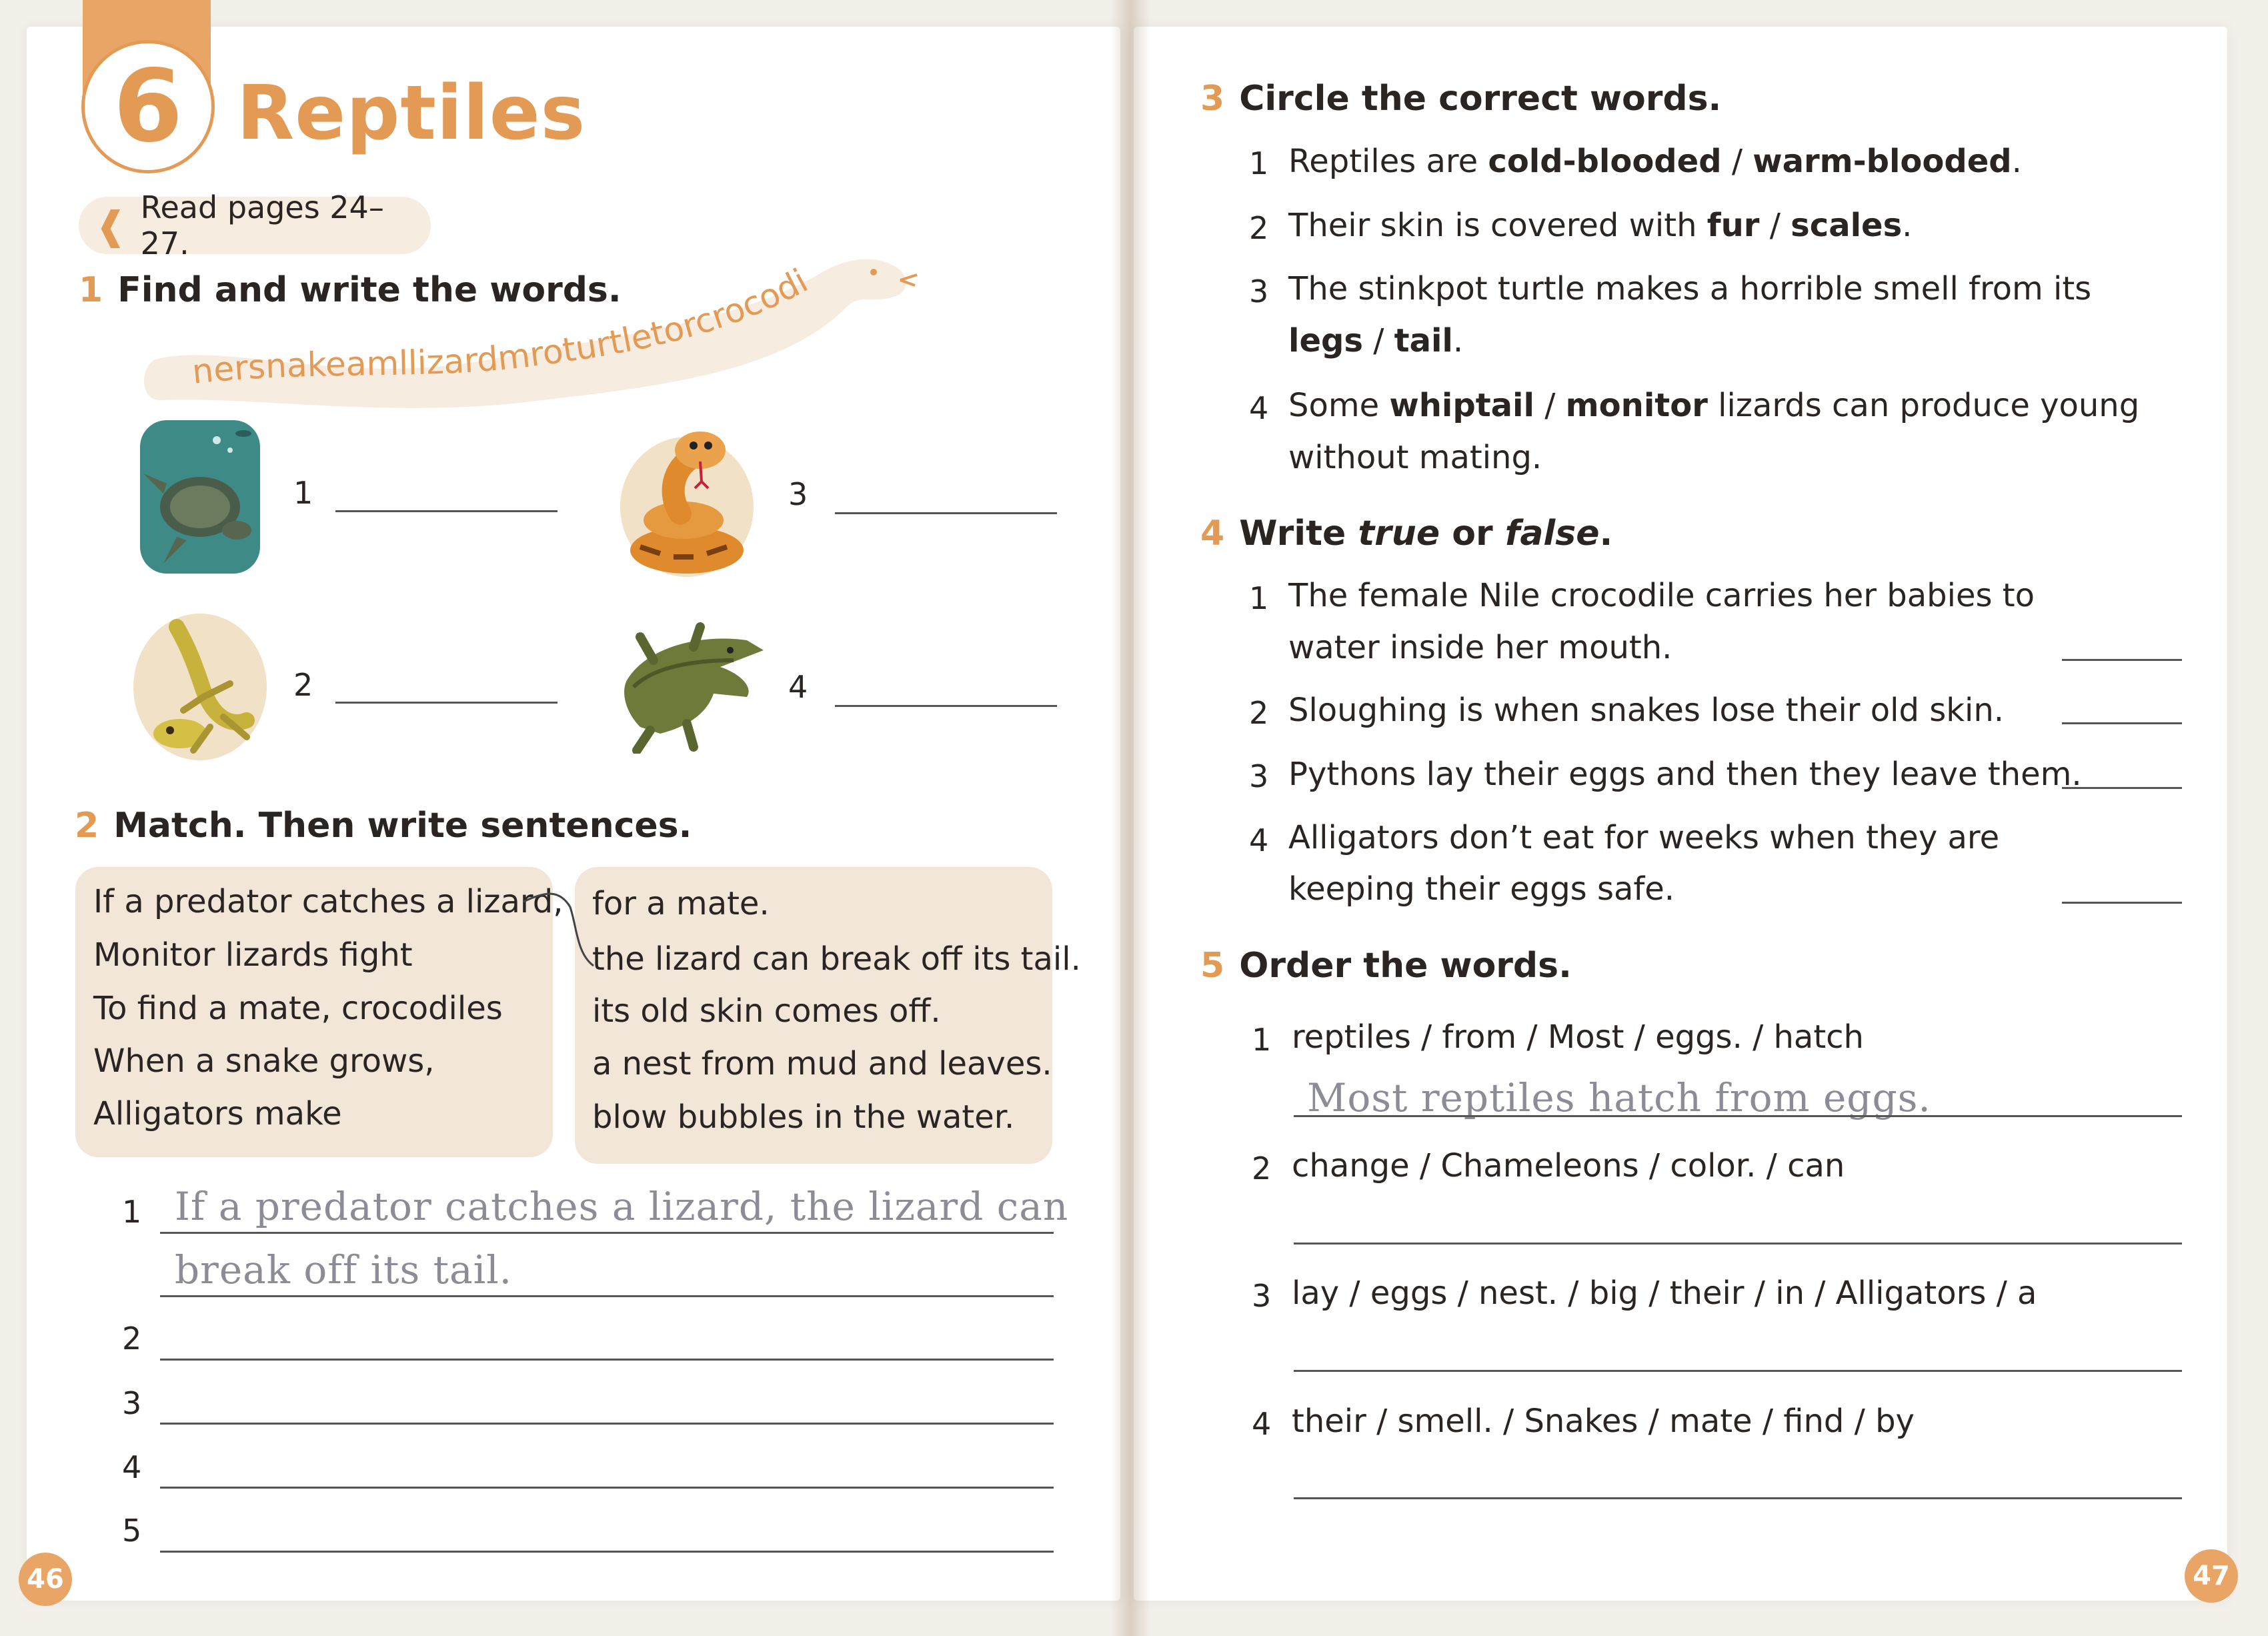 The image size is (2268, 1636). What do you see at coordinates (253, 955) in the screenshot?
I see `match-left-item: Monitor lizards fight` at bounding box center [253, 955].